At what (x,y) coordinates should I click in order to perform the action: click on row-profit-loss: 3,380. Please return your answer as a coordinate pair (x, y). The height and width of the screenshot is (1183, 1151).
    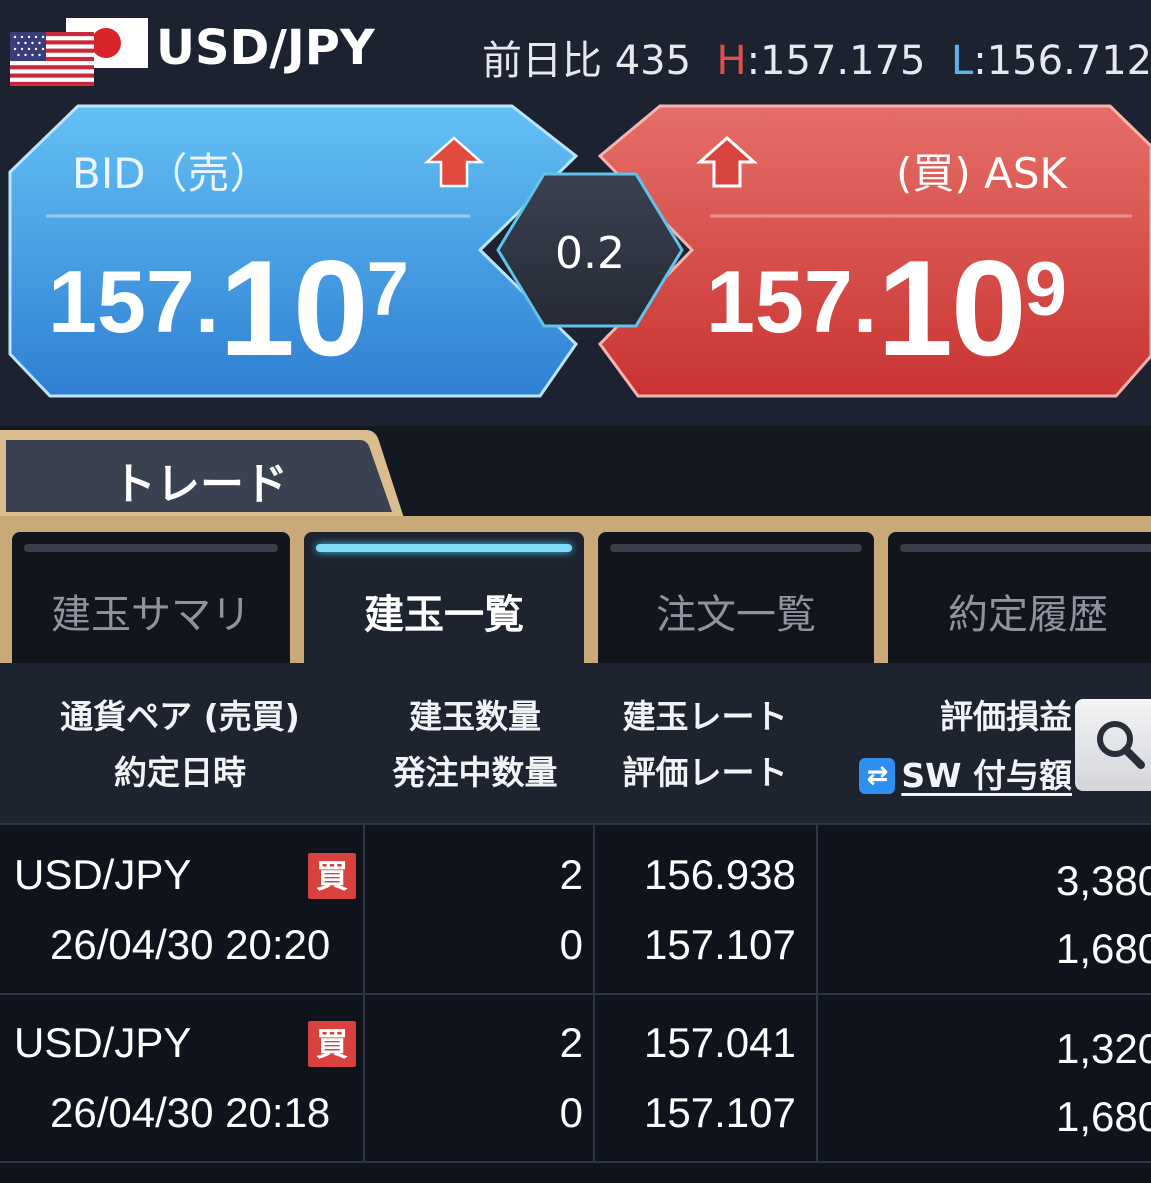
    Looking at the image, I should click on (1103, 880).